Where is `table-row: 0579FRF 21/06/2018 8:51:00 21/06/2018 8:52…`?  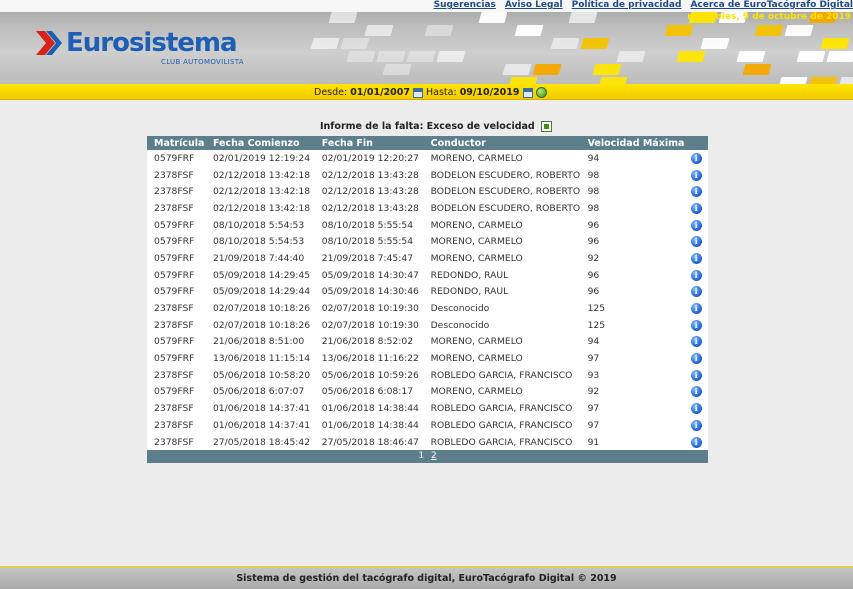
table-row: 0579FRF 21/06/2018 8:51:00 21/06/2018 8:52… is located at coordinates (427, 342).